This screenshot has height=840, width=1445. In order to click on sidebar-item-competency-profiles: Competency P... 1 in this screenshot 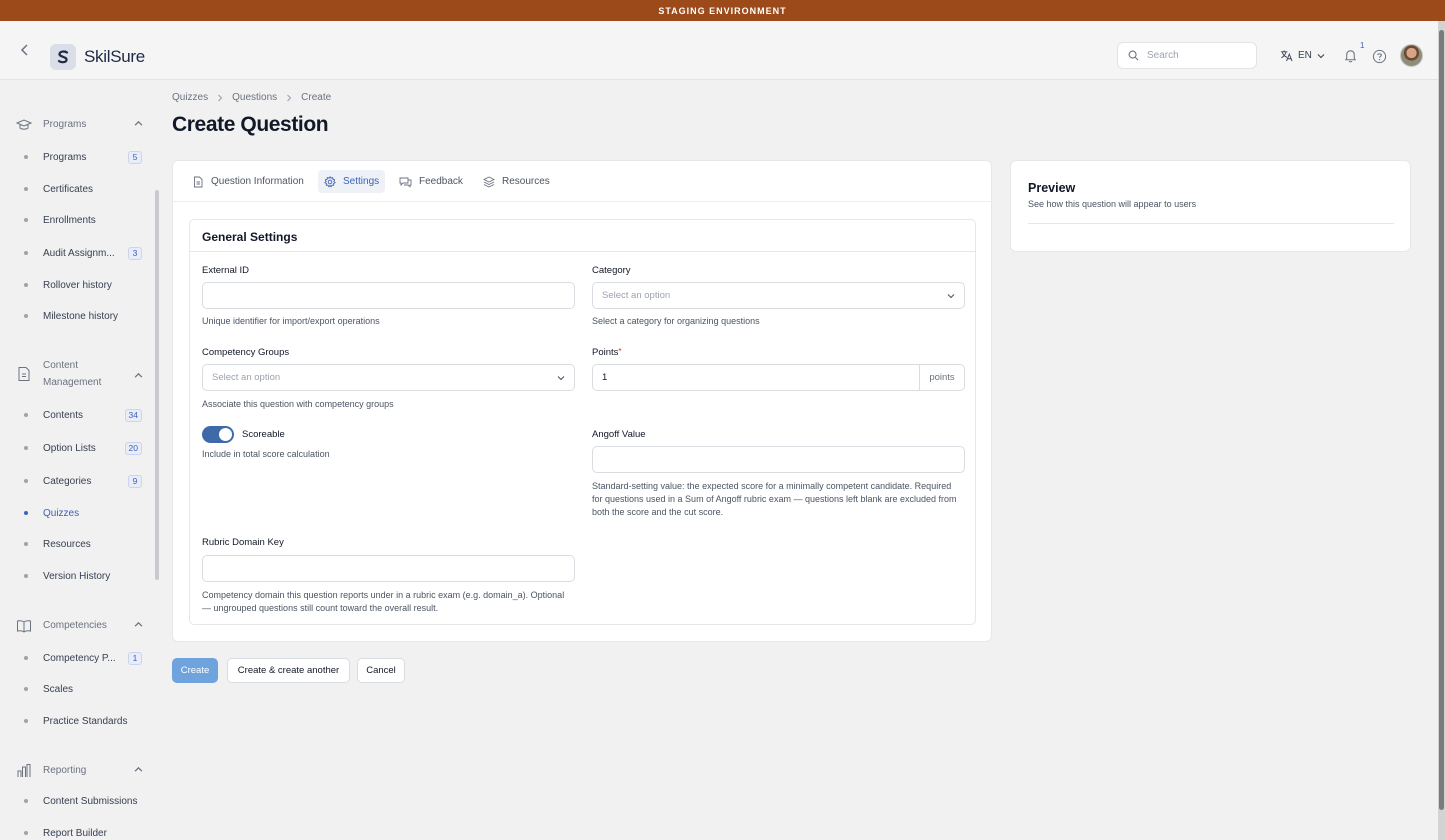, I will do `click(72, 658)`.